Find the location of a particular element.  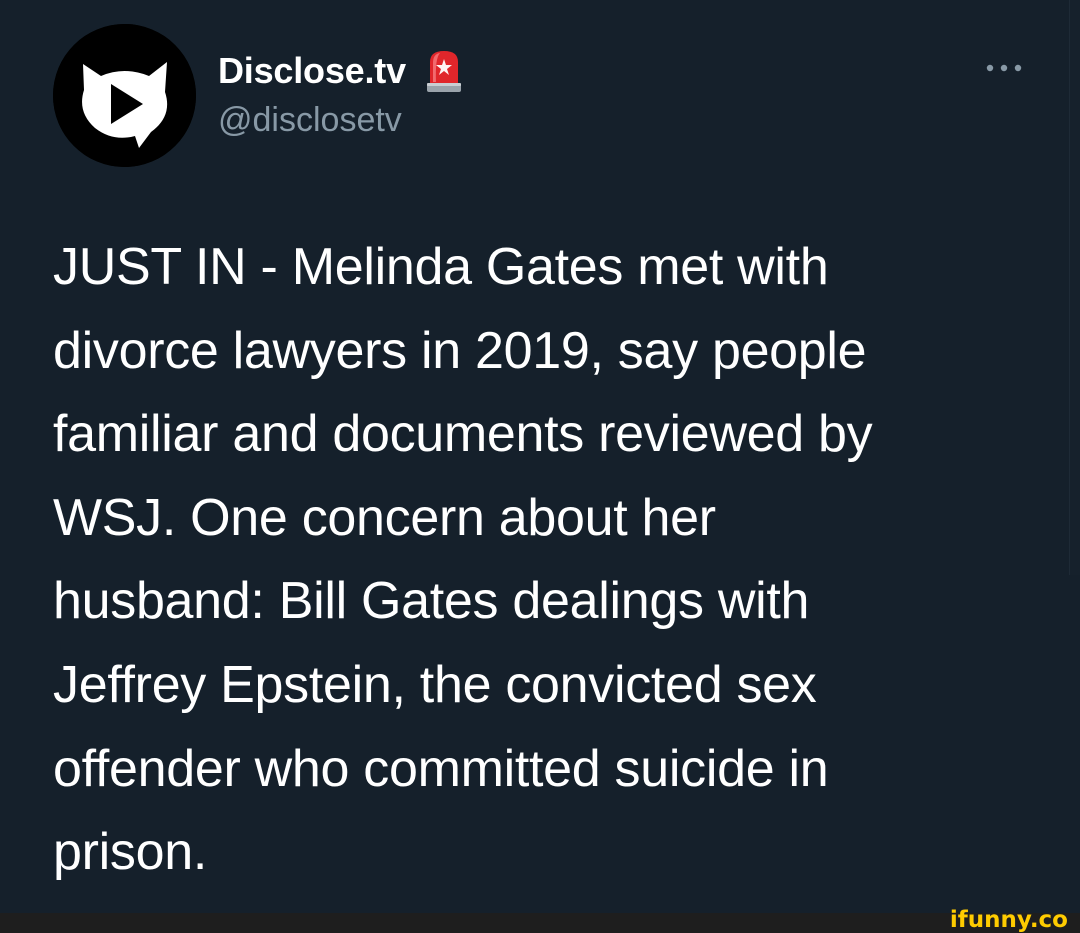

more-options-button is located at coordinates (1004, 68).